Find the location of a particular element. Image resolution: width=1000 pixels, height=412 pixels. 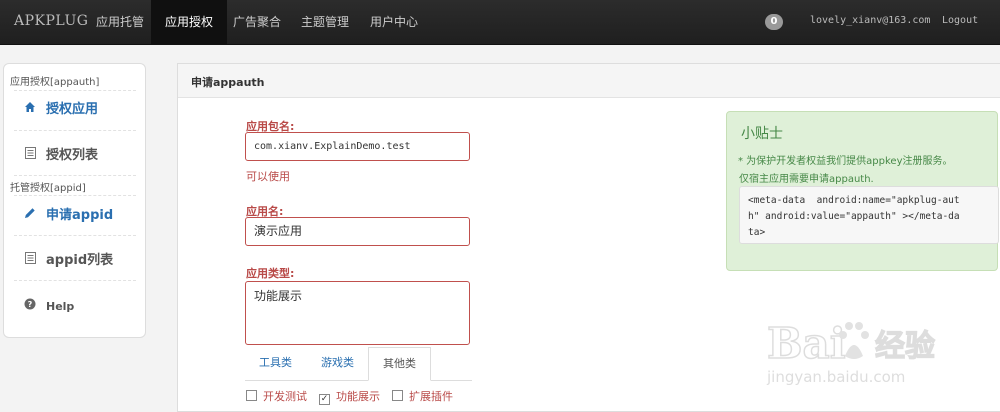

sidebar-item-authorize-app: 授权应用 is located at coordinates (60, 110).